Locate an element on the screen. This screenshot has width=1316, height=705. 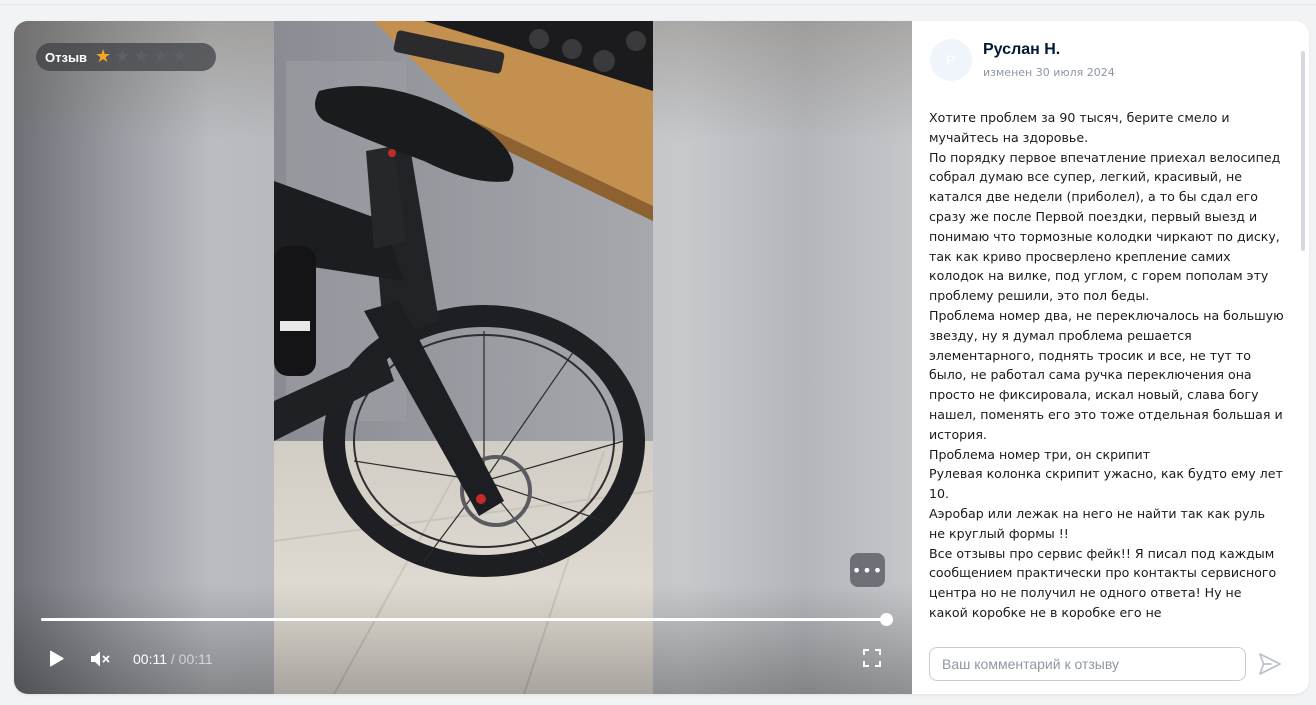
progress-fill is located at coordinates (463, 619).